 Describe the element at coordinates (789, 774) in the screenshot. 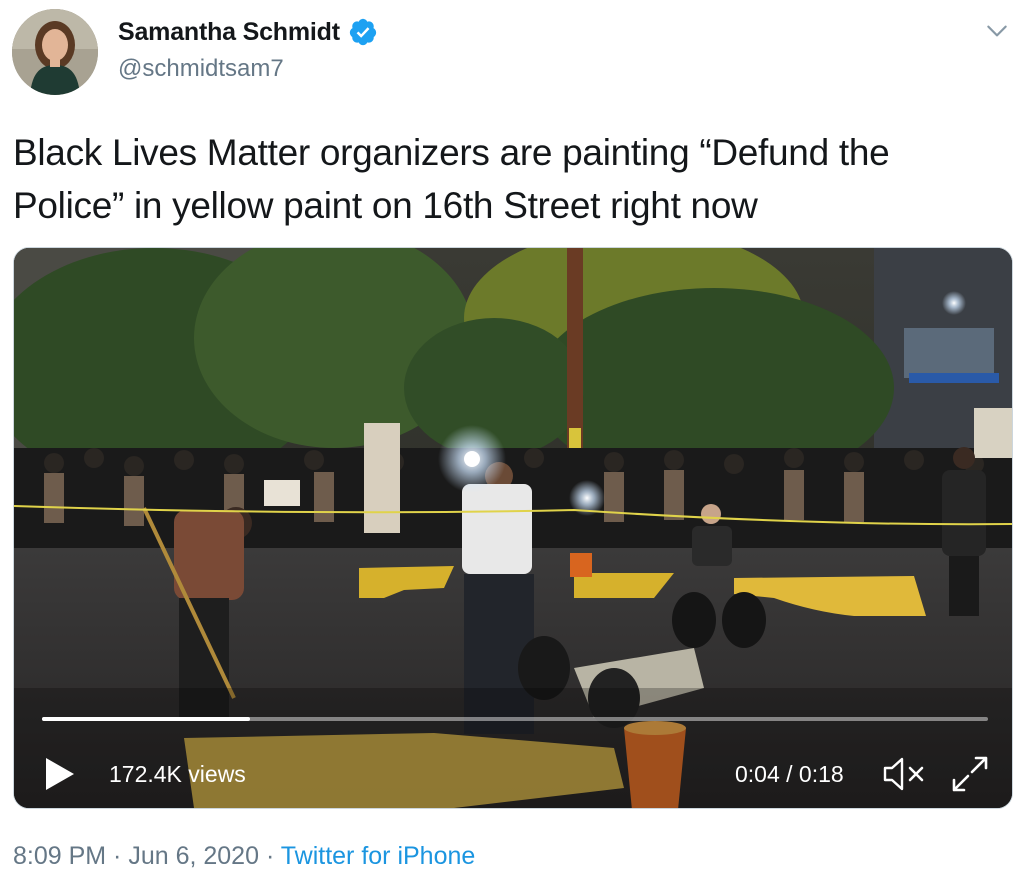

I see `video-time: 0:04 / 0:18` at that location.